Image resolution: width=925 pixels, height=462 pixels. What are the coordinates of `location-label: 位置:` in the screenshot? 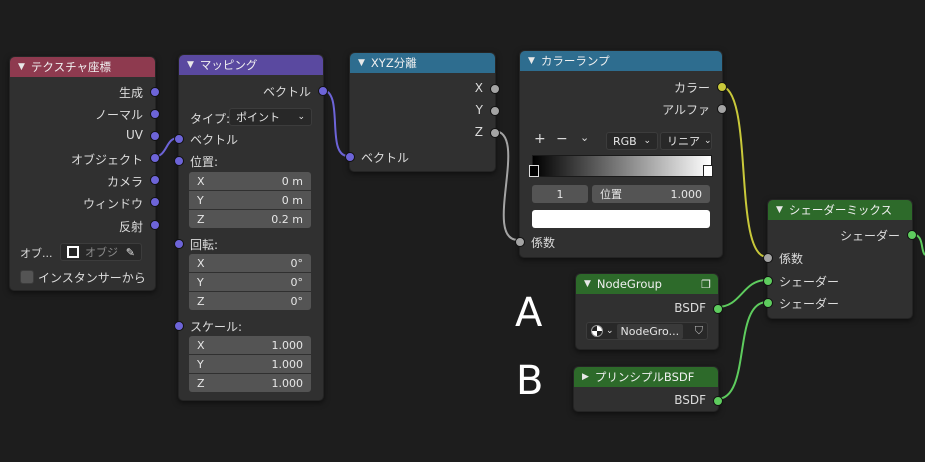 It's located at (204, 162).